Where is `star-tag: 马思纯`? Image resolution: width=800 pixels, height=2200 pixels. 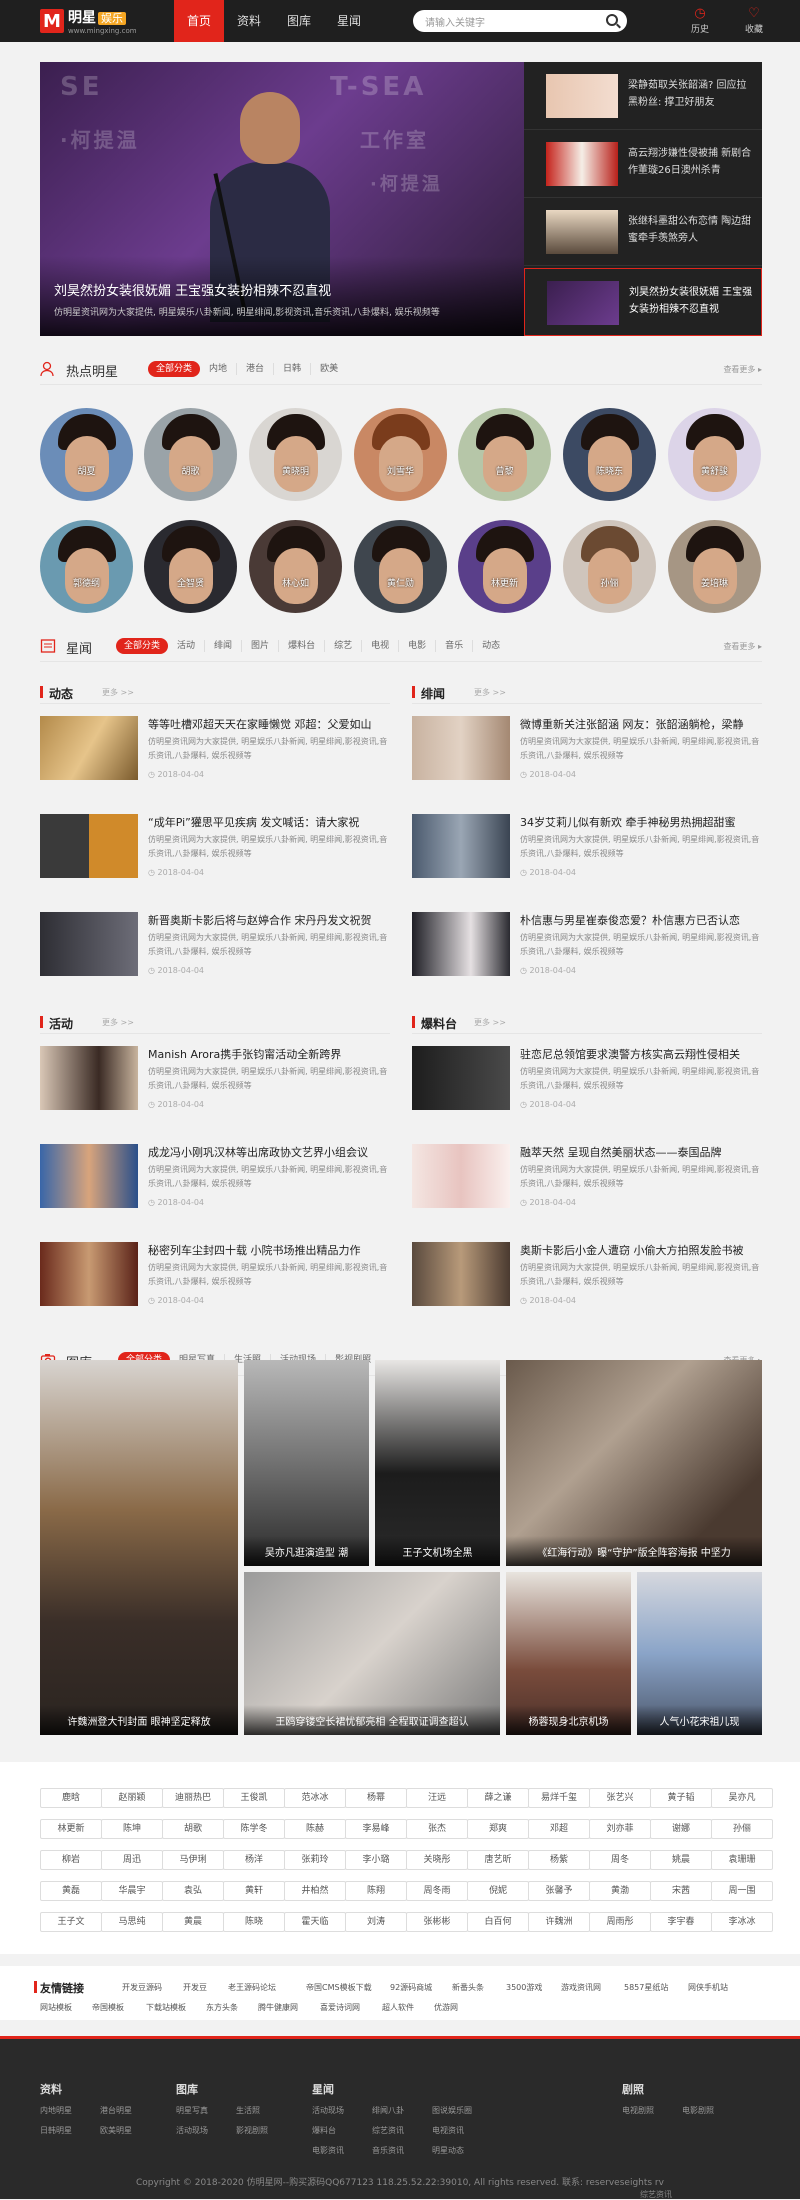
star-tag: 马思纯 is located at coordinates (132, 1922).